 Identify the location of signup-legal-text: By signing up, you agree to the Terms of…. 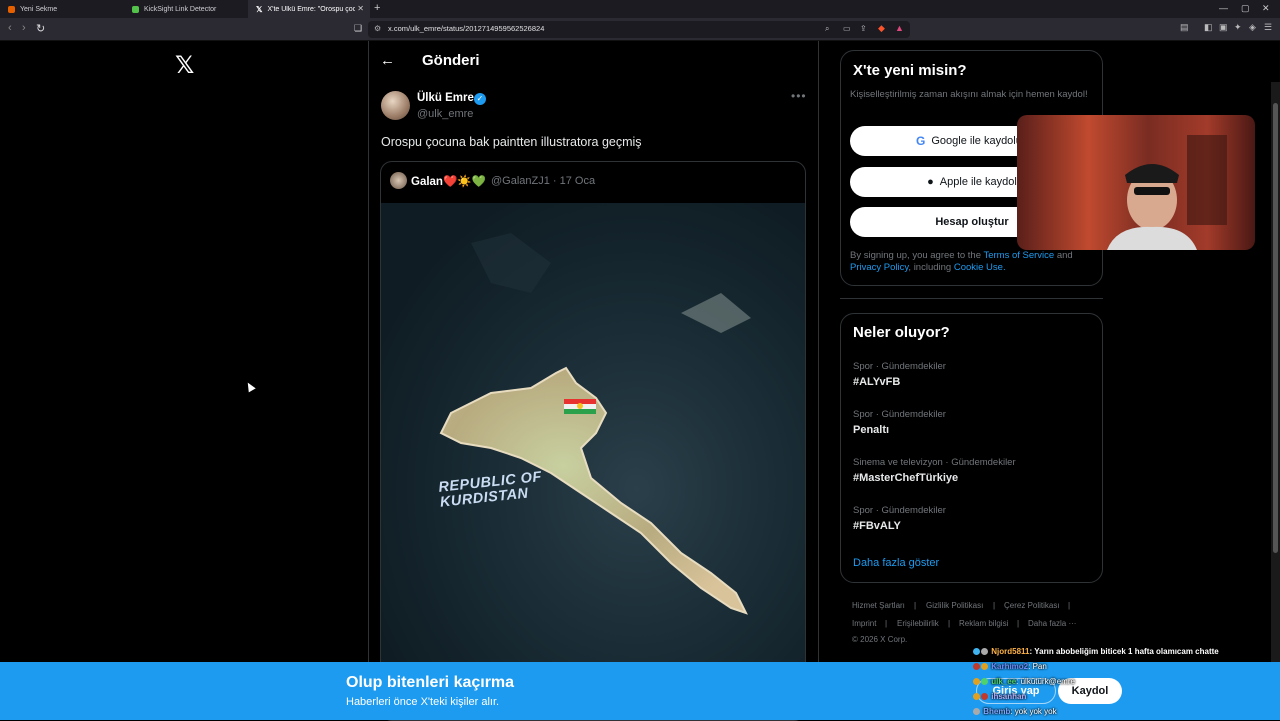
(973, 262).